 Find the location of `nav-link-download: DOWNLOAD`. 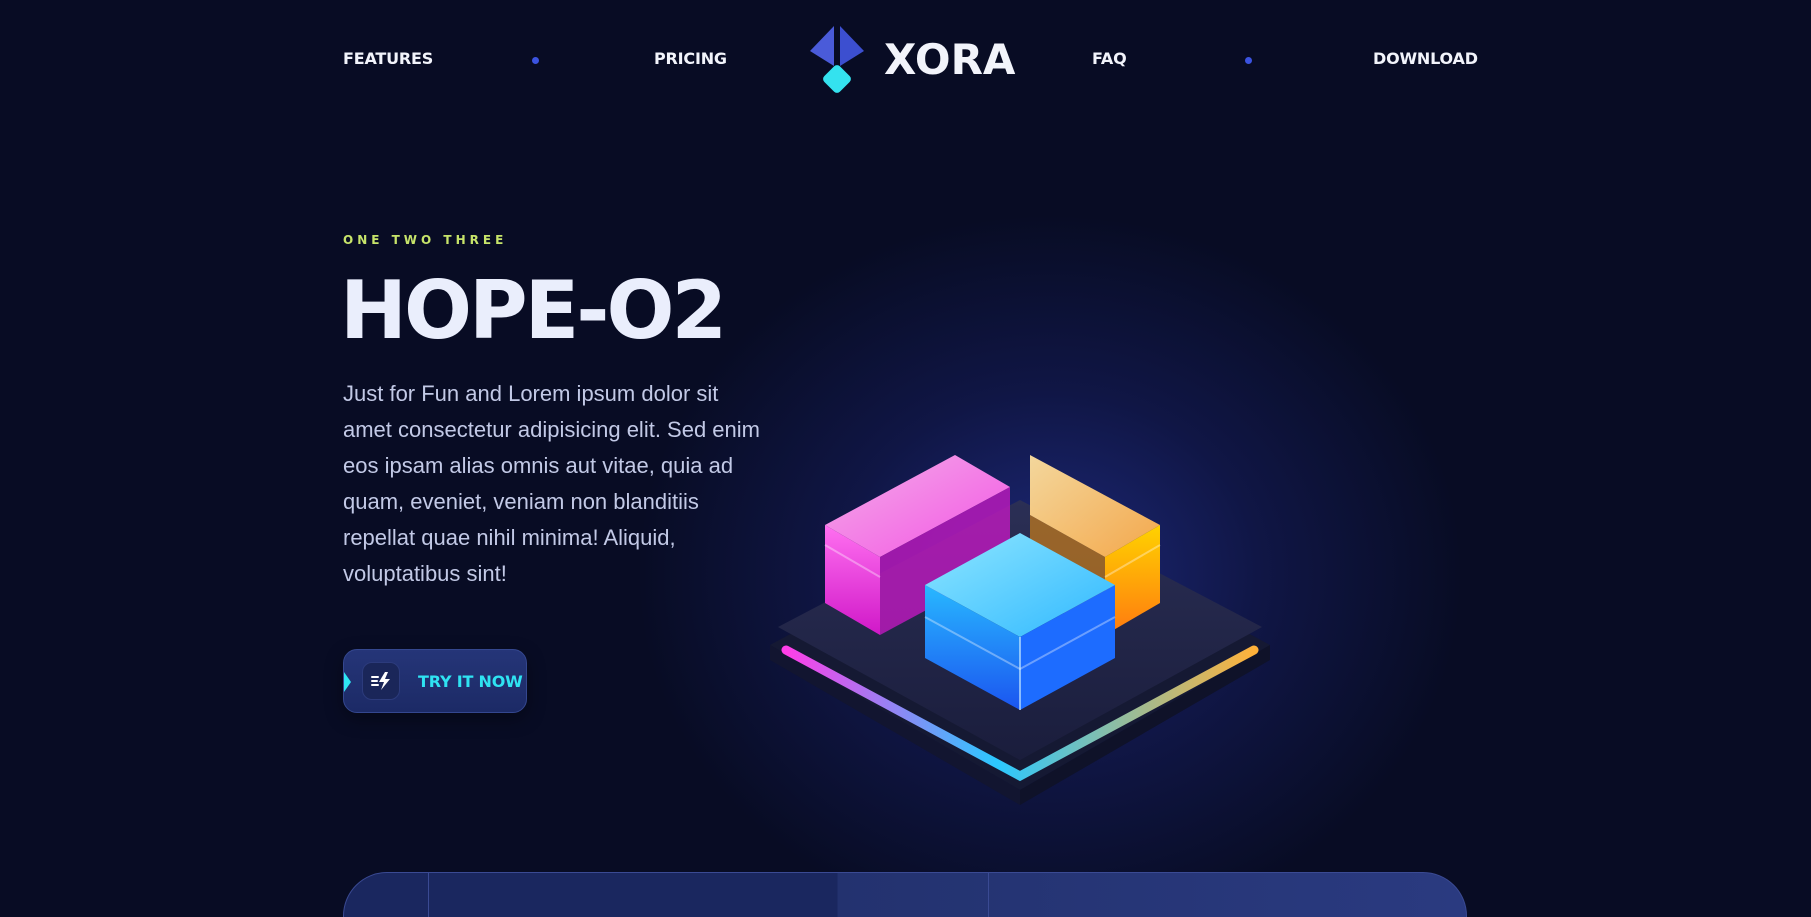

nav-link-download: DOWNLOAD is located at coordinates (1425, 58).